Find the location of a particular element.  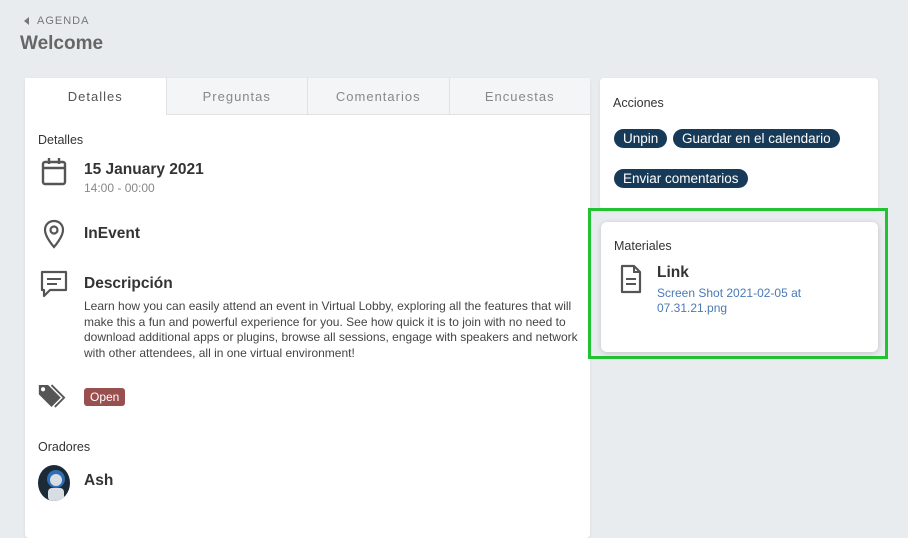

speakers-section-label: Oradores is located at coordinates (64, 447).